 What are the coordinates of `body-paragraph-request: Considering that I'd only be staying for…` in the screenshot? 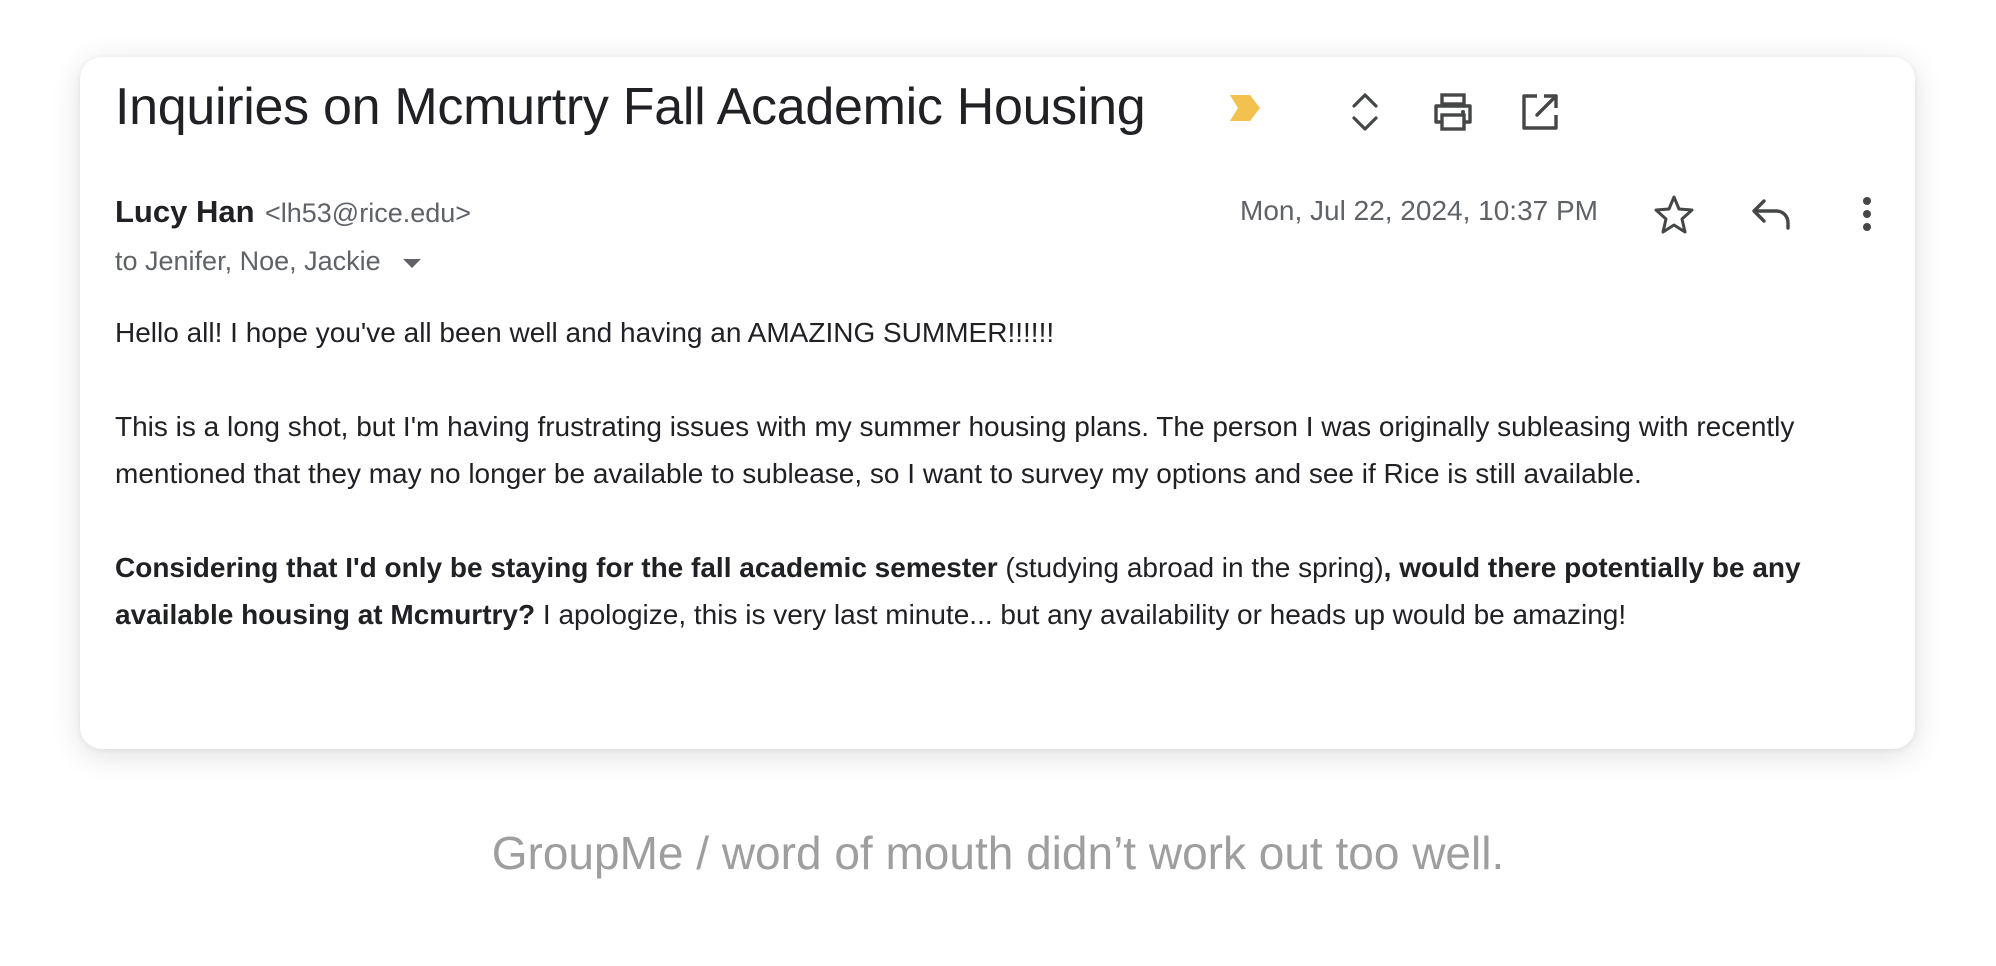 It's located at (1010, 591).